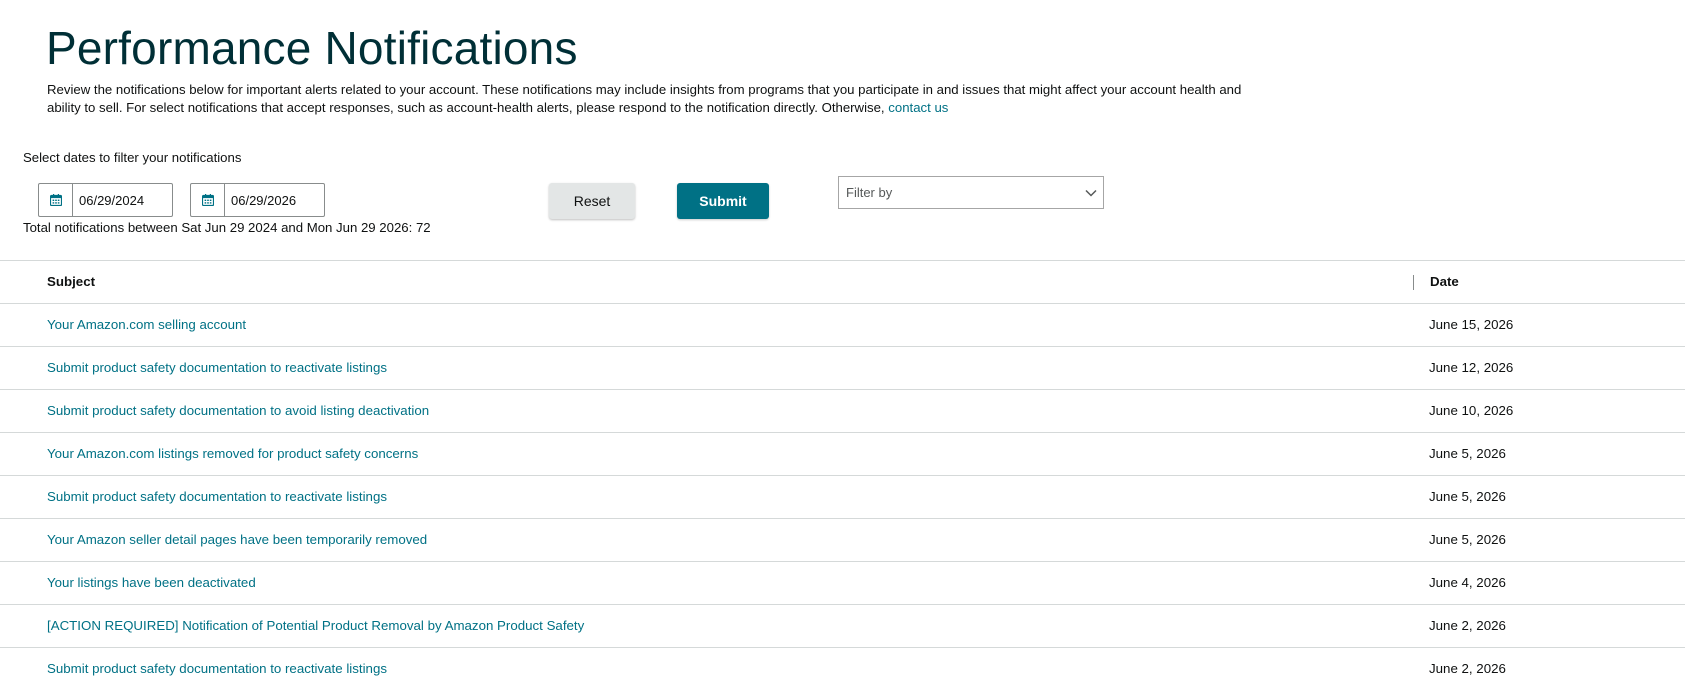 Image resolution: width=1685 pixels, height=690 pixels. Describe the element at coordinates (1413, 282) in the screenshot. I see `column-divider` at that location.